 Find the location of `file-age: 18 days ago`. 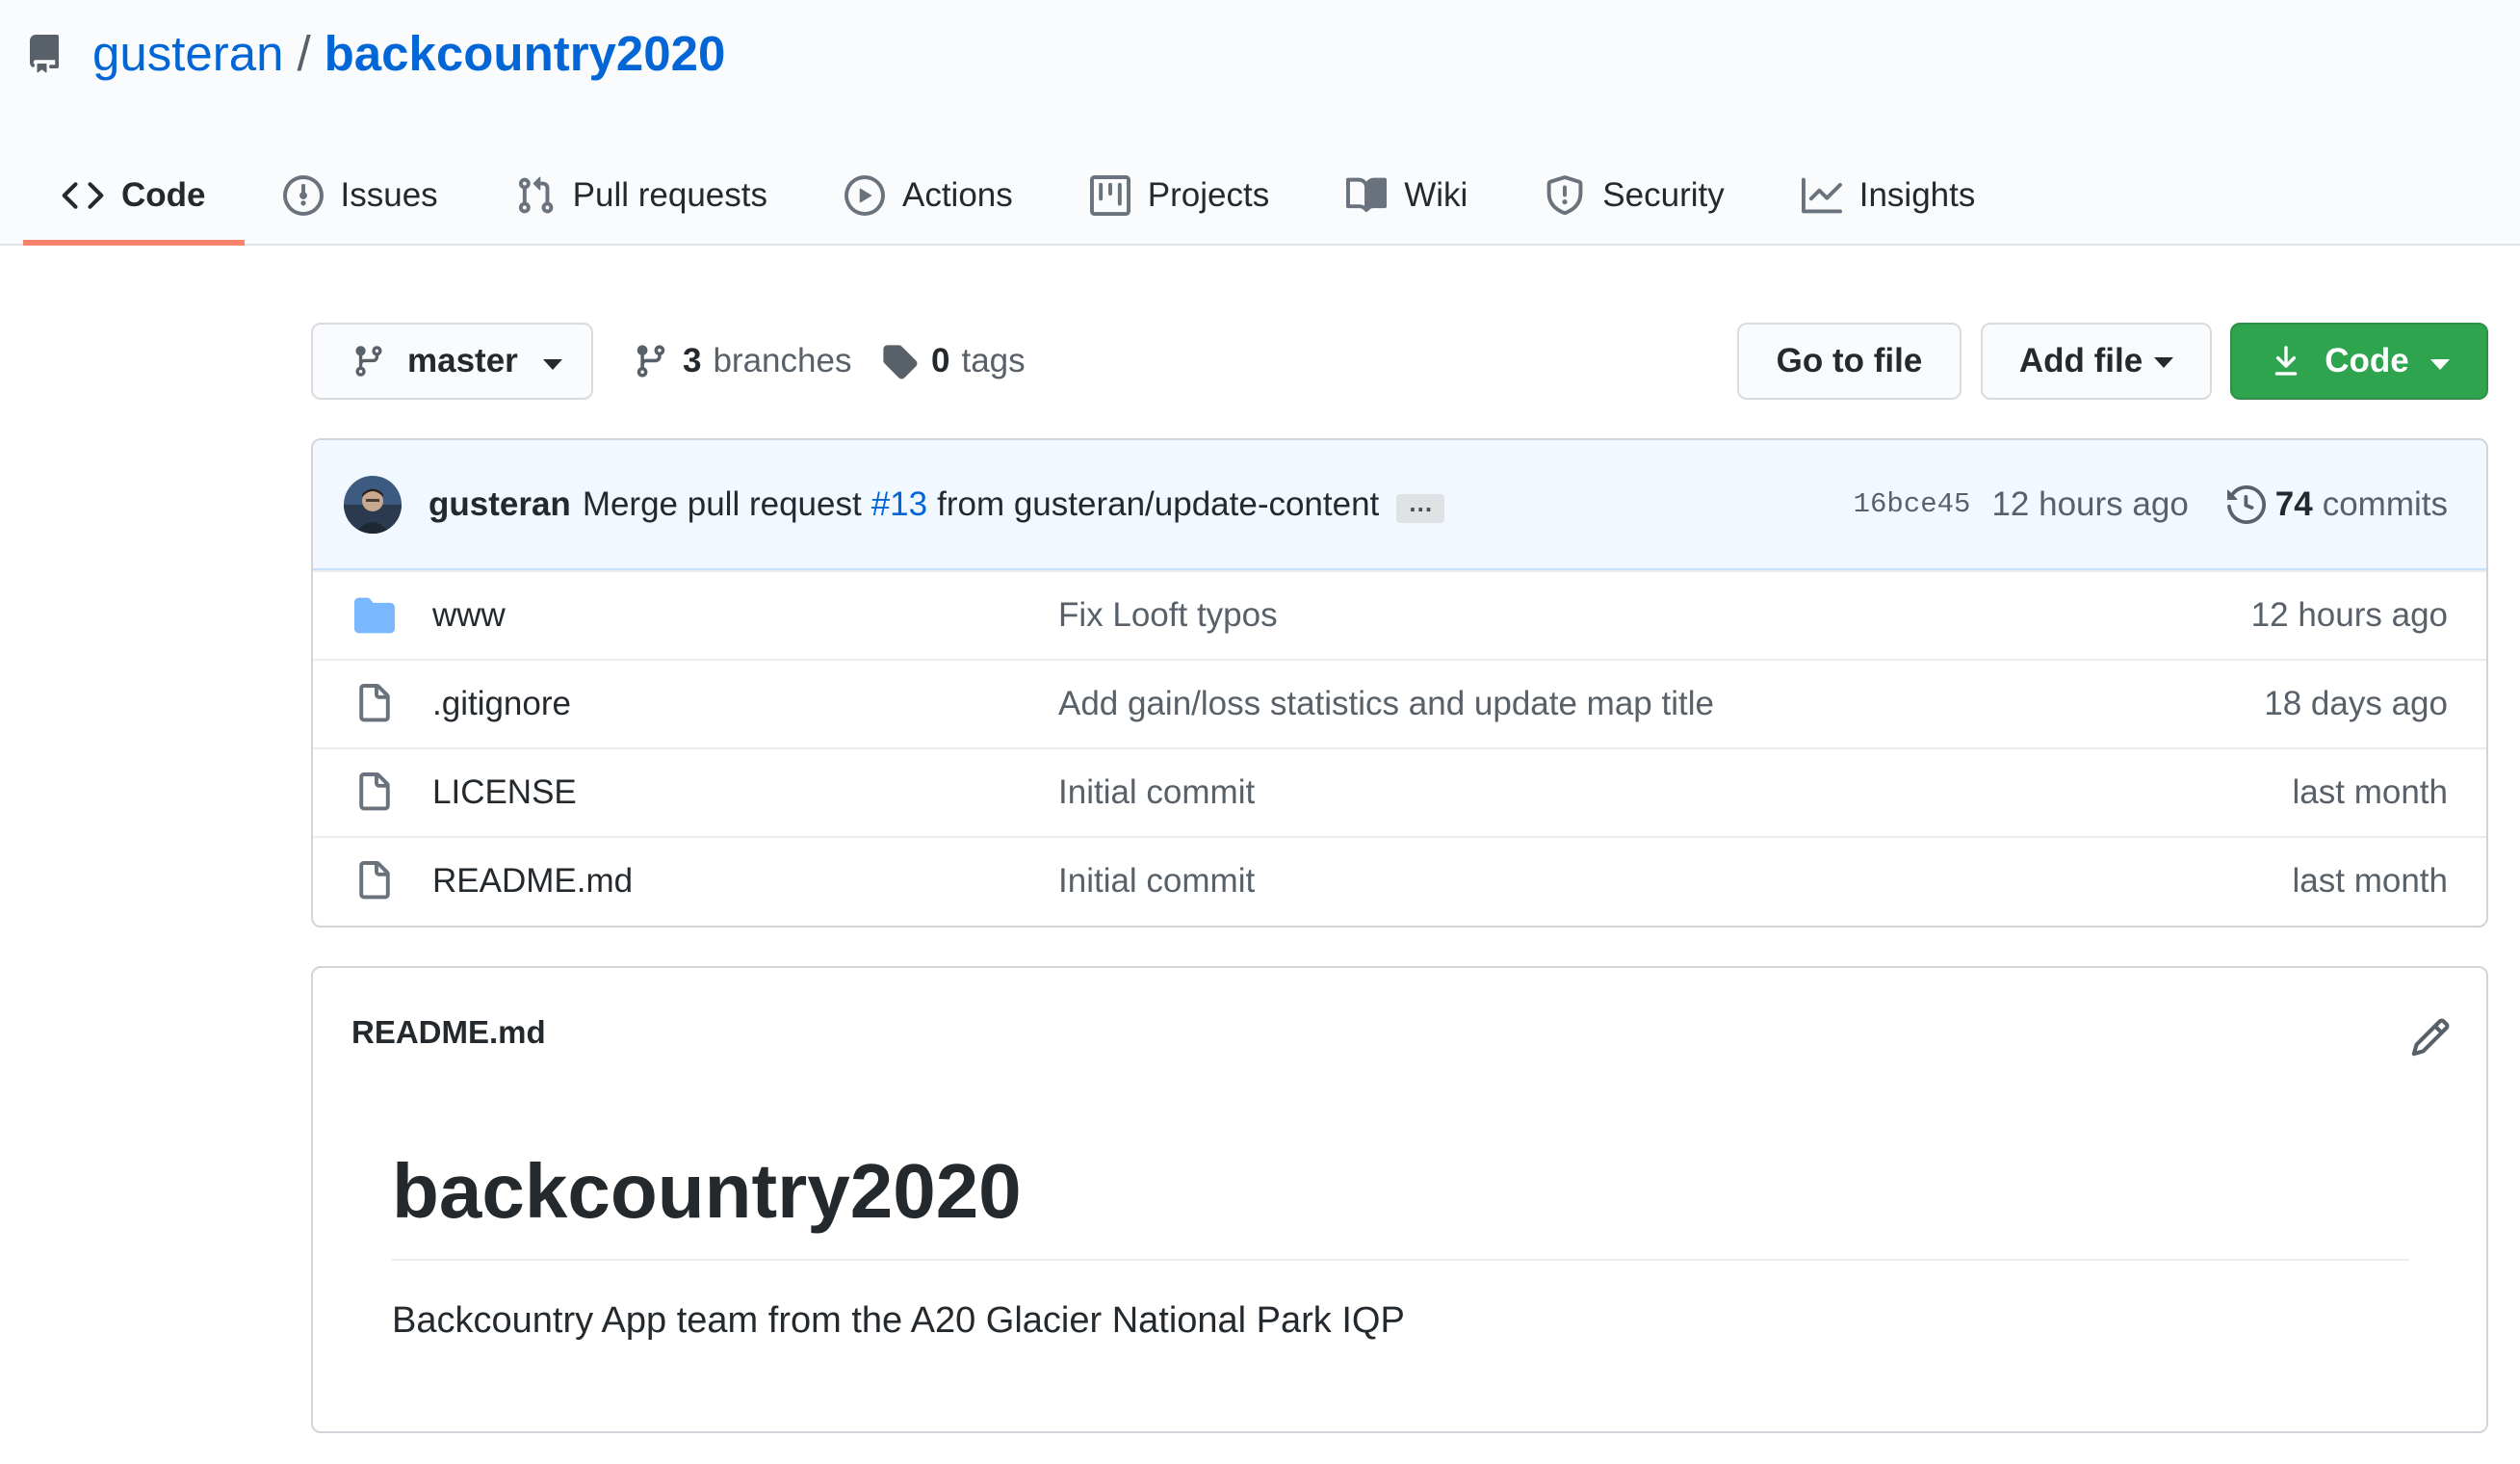

file-age: 18 days ago is located at coordinates (2356, 703).